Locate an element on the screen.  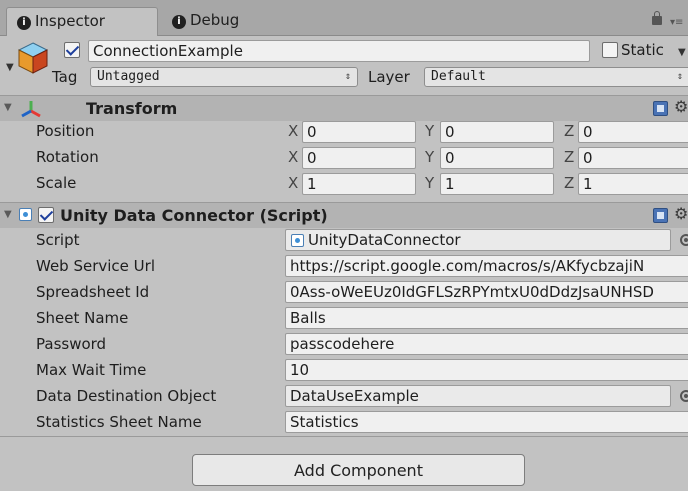
static-dropdown-arrow-icon: ▼ is located at coordinates (682, 52).